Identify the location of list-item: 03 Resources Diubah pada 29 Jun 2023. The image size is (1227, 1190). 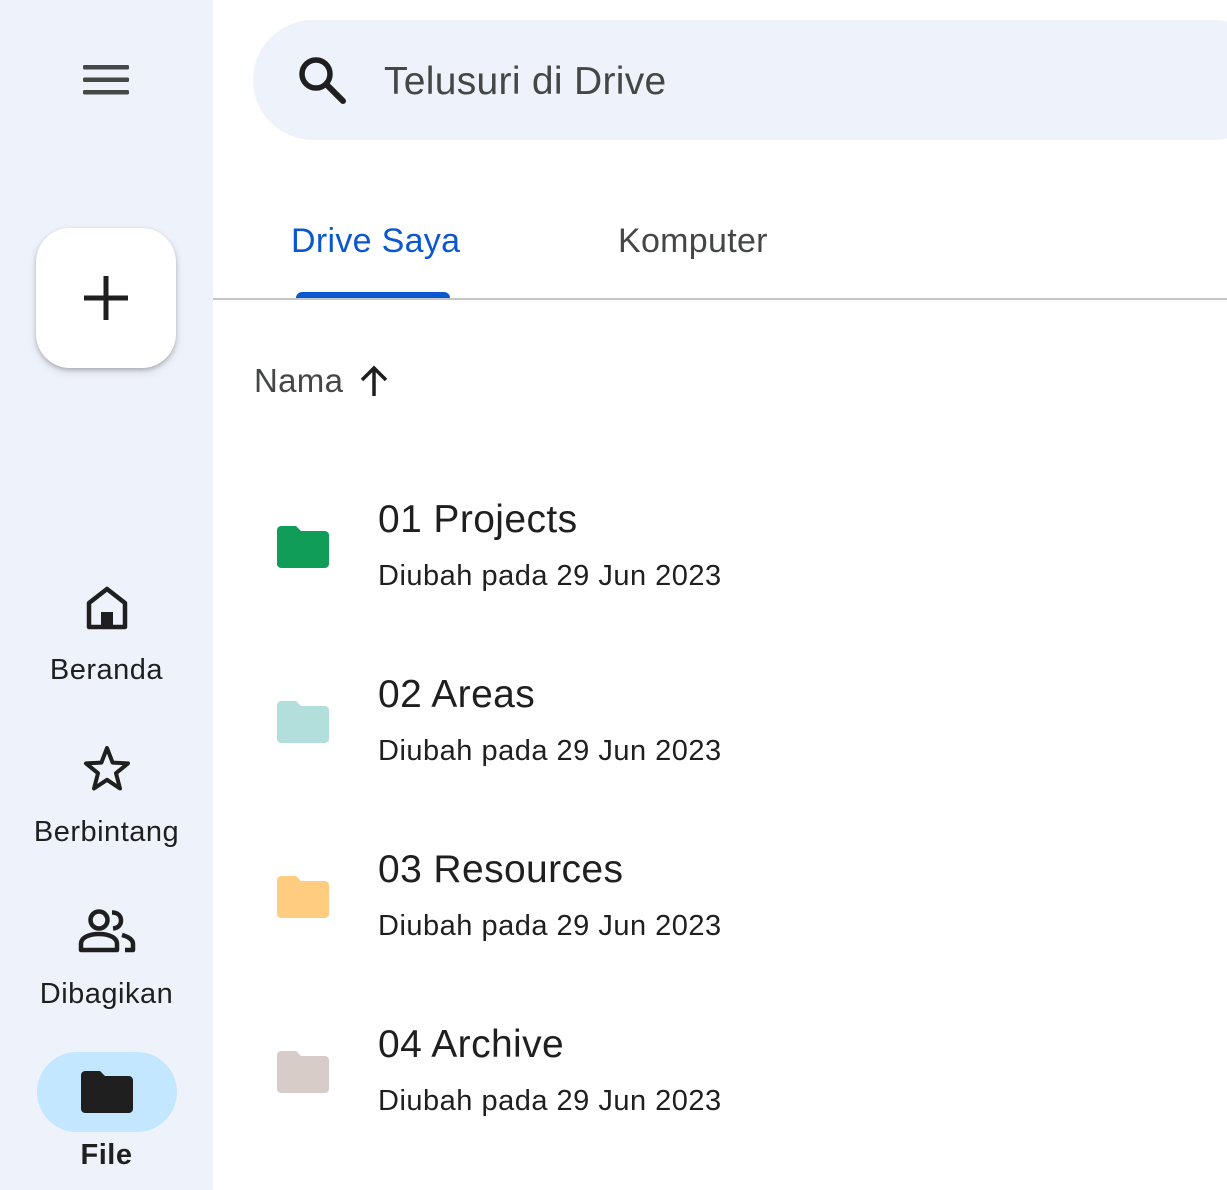
(720, 907).